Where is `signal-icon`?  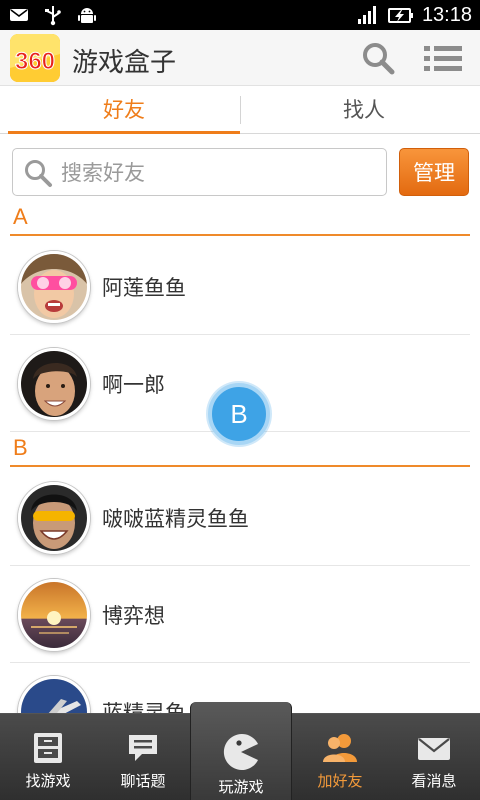 signal-icon is located at coordinates (366, 15).